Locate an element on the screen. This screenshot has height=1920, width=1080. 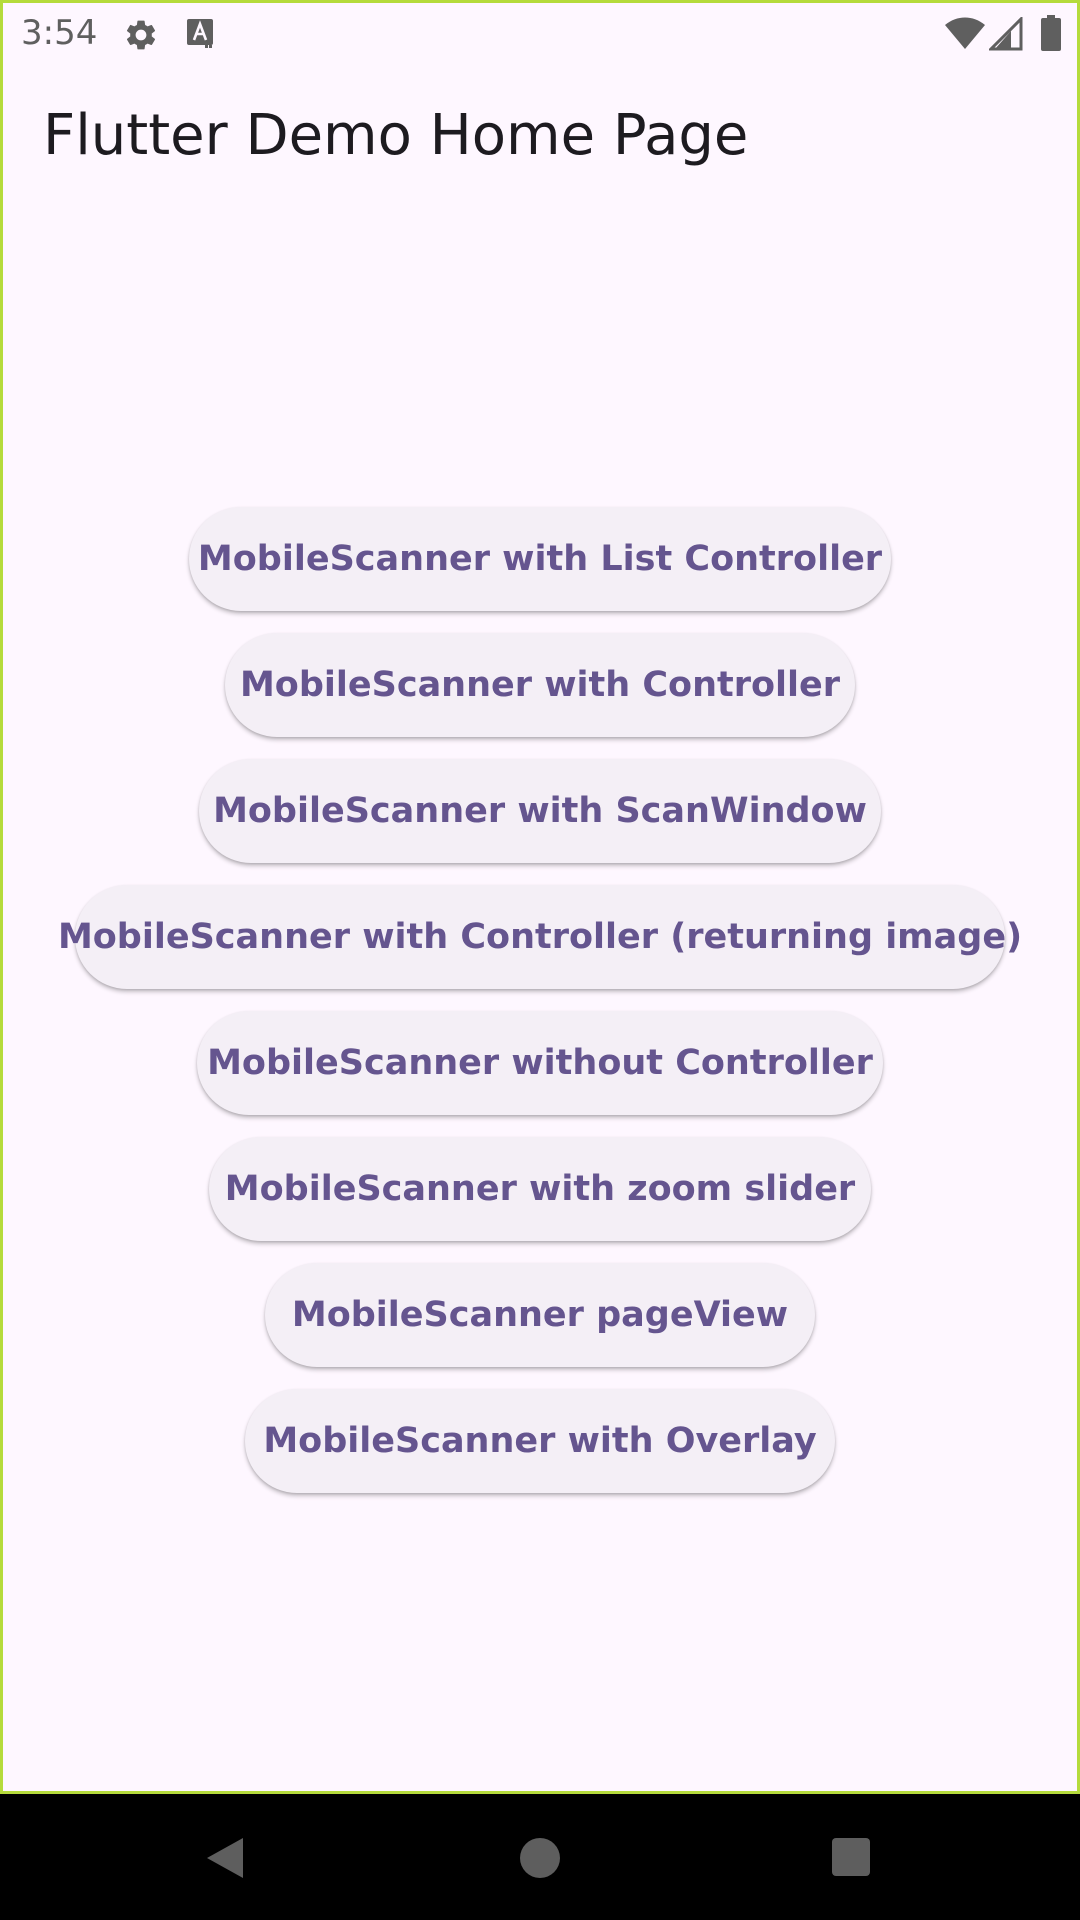
page-view-button: MobileScanner pageView is located at coordinates (540, 1315).